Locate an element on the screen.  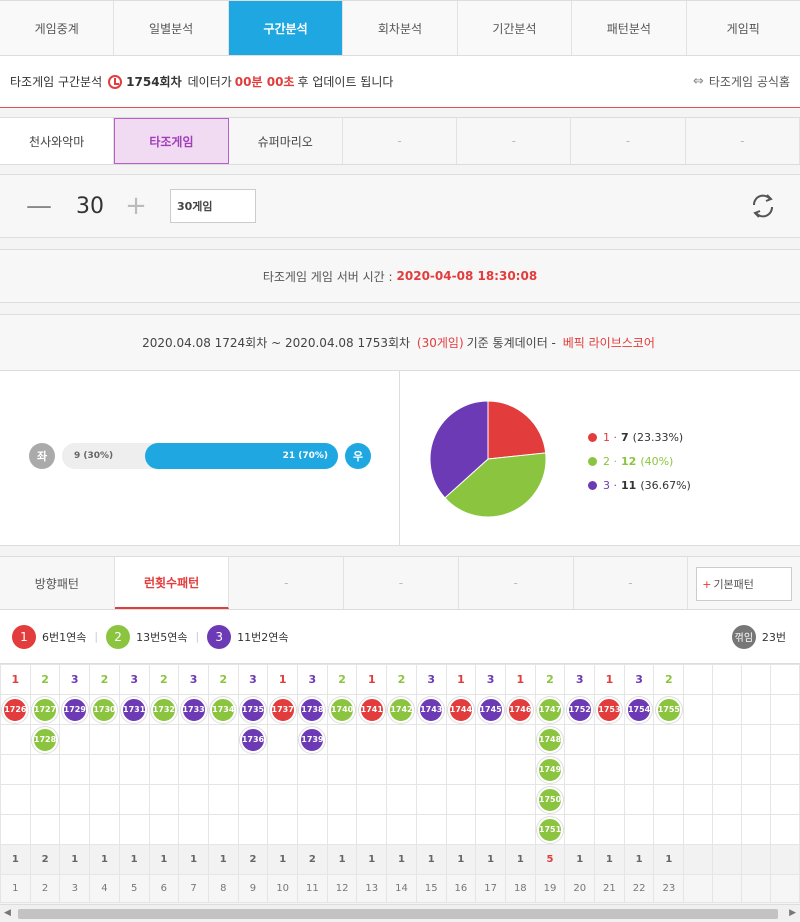
grid-cell: 1735 is located at coordinates (253, 709).